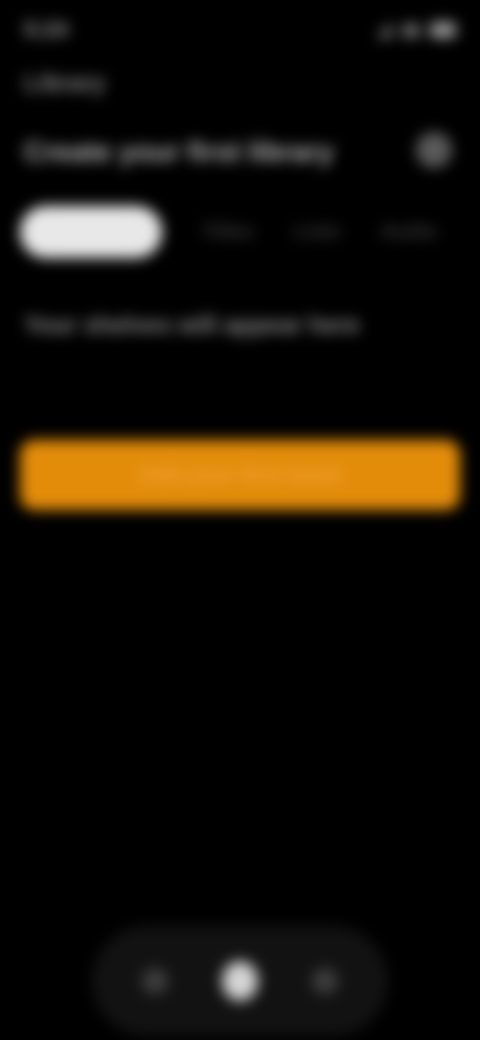  What do you see at coordinates (65, 83) in the screenshot?
I see `app-name: Library` at bounding box center [65, 83].